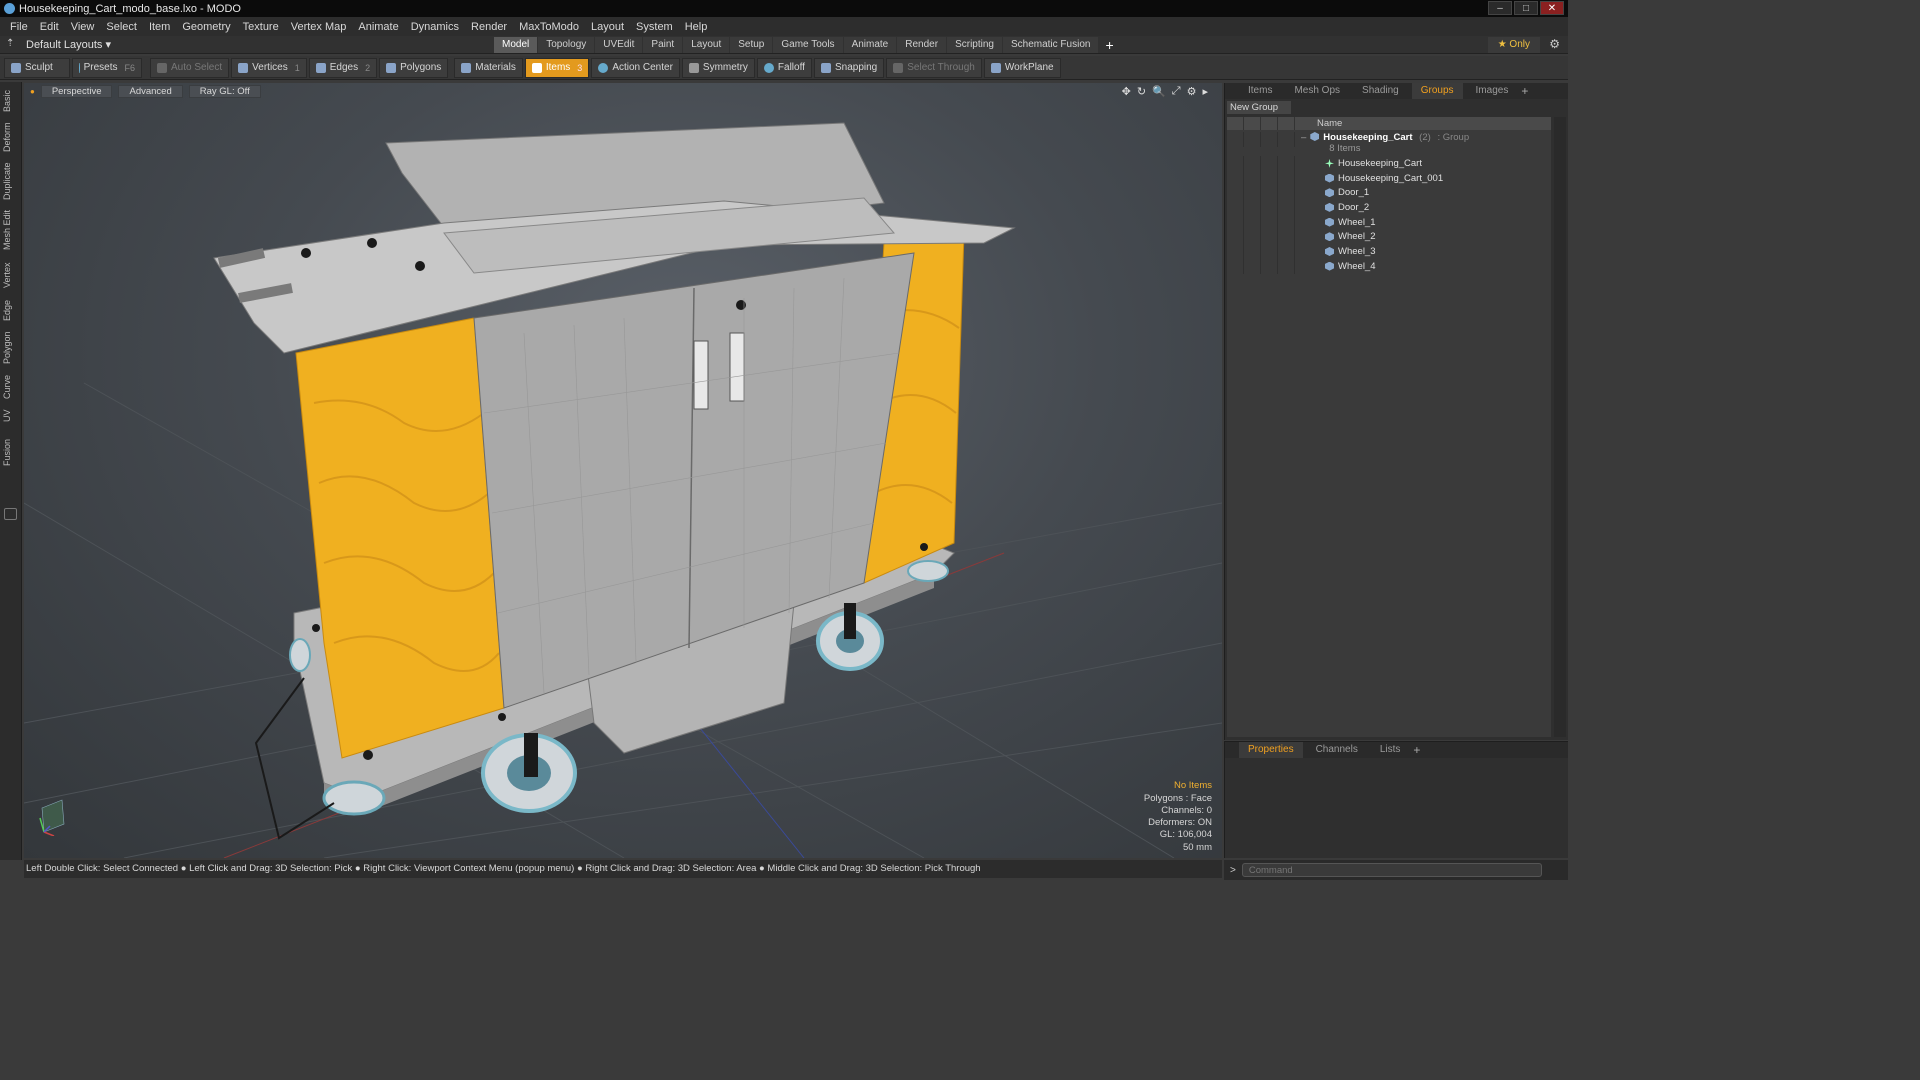 This screenshot has width=1920, height=1080. What do you see at coordinates (1205, 91) in the screenshot?
I see `viewport-expand-icon: ▸` at bounding box center [1205, 91].